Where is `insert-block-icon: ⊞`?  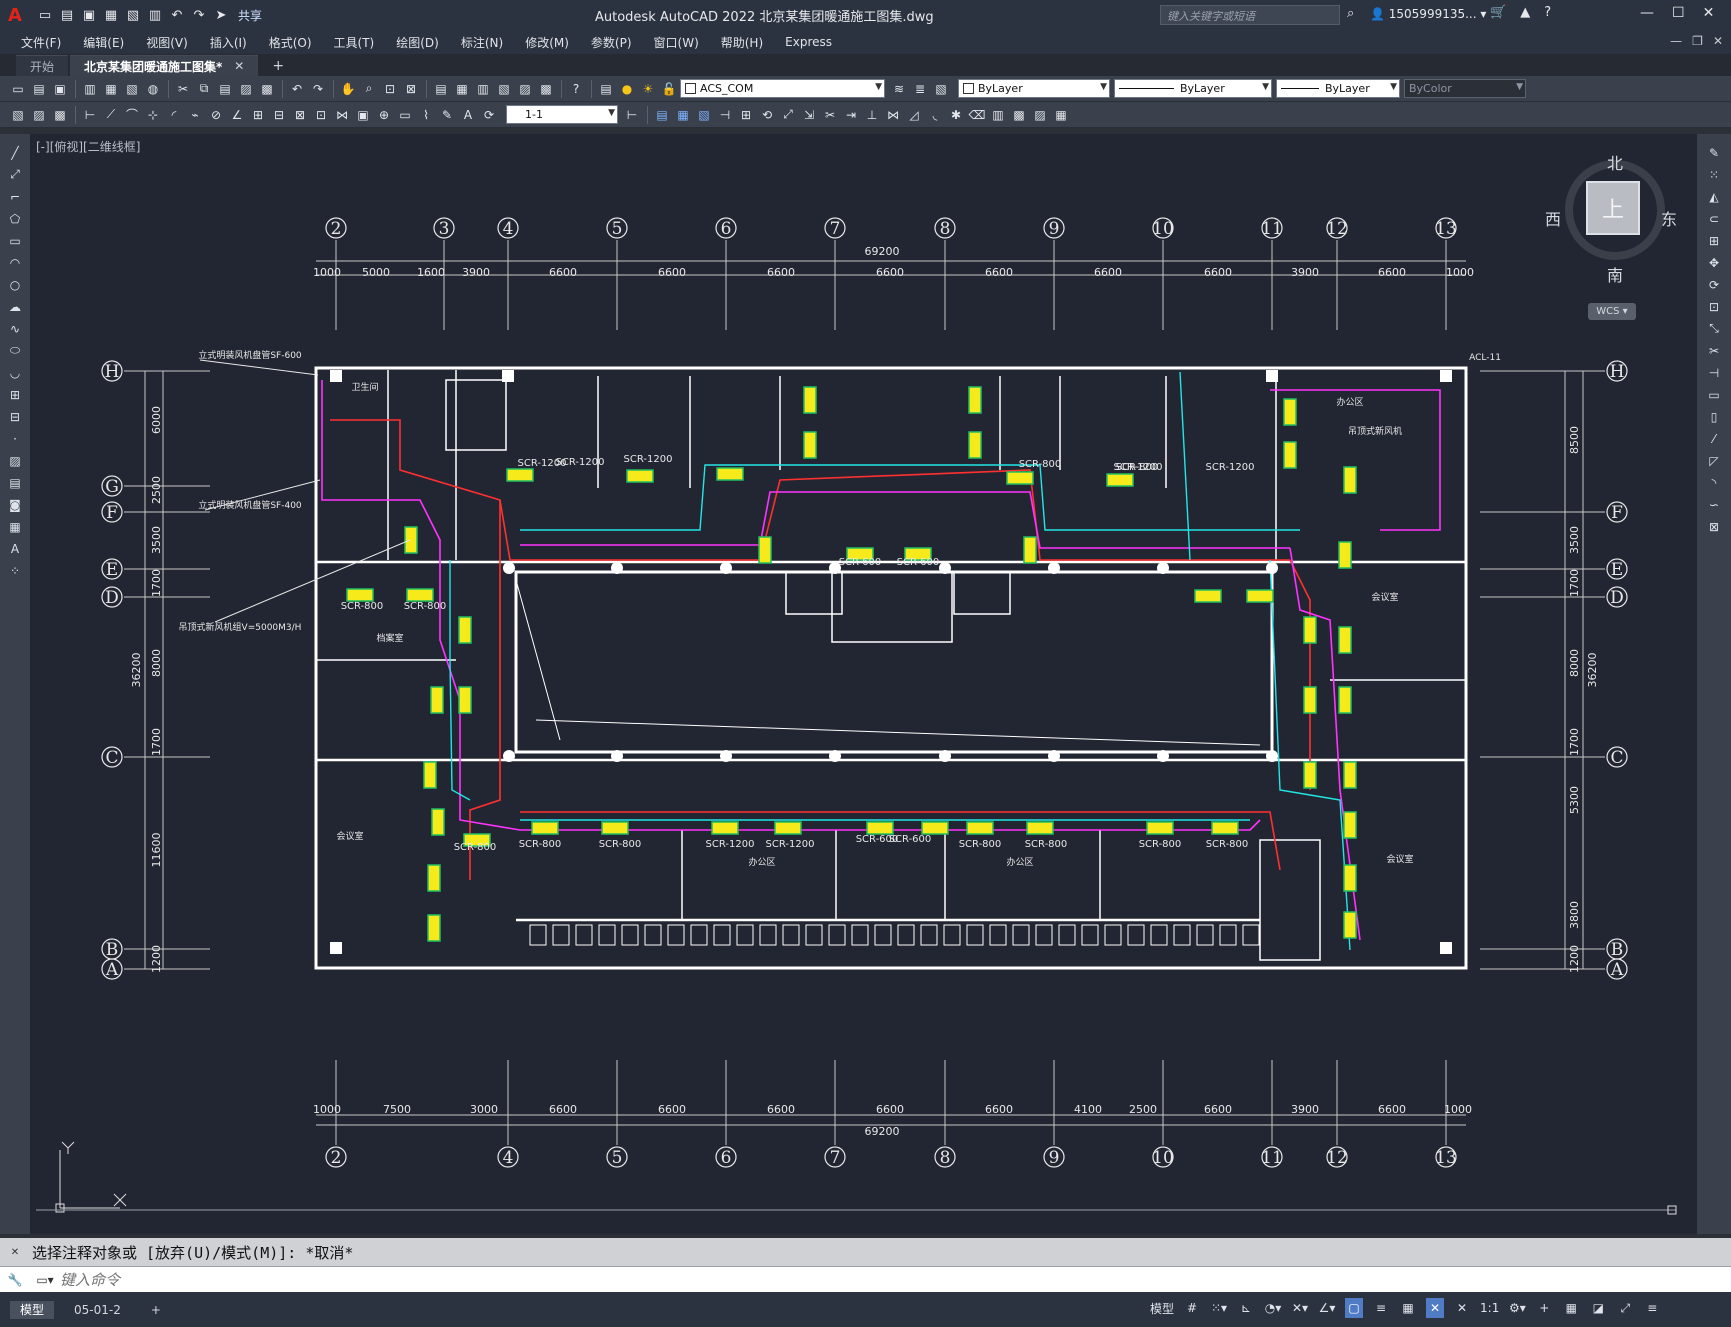 insert-block-icon: ⊞ is located at coordinates (15, 394).